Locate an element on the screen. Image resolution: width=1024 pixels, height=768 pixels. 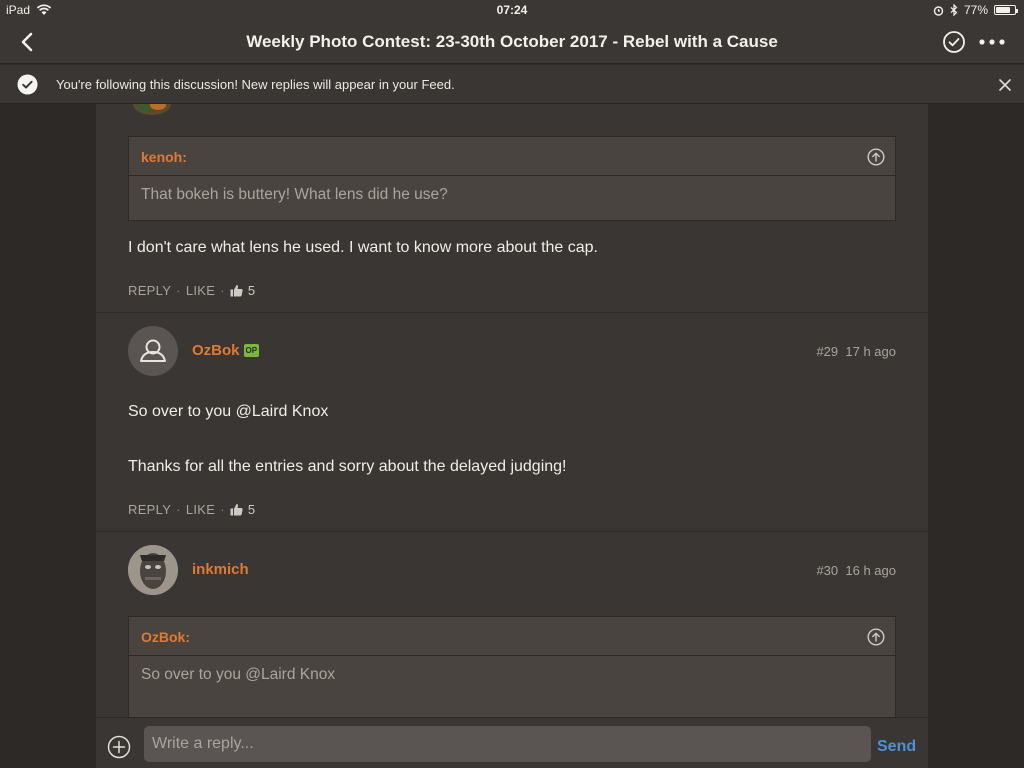
username: inkmich is located at coordinates (220, 569).